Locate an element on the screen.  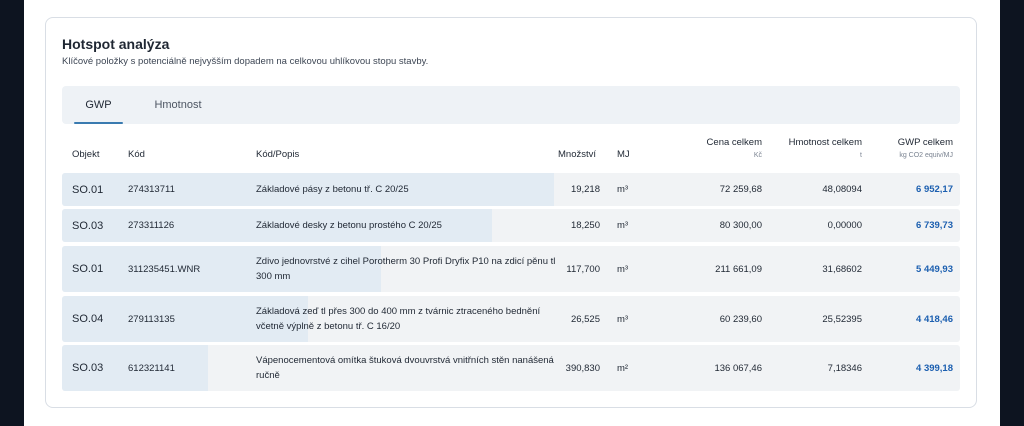
cell-mnozstvi: 117,700 is located at coordinates (583, 269).